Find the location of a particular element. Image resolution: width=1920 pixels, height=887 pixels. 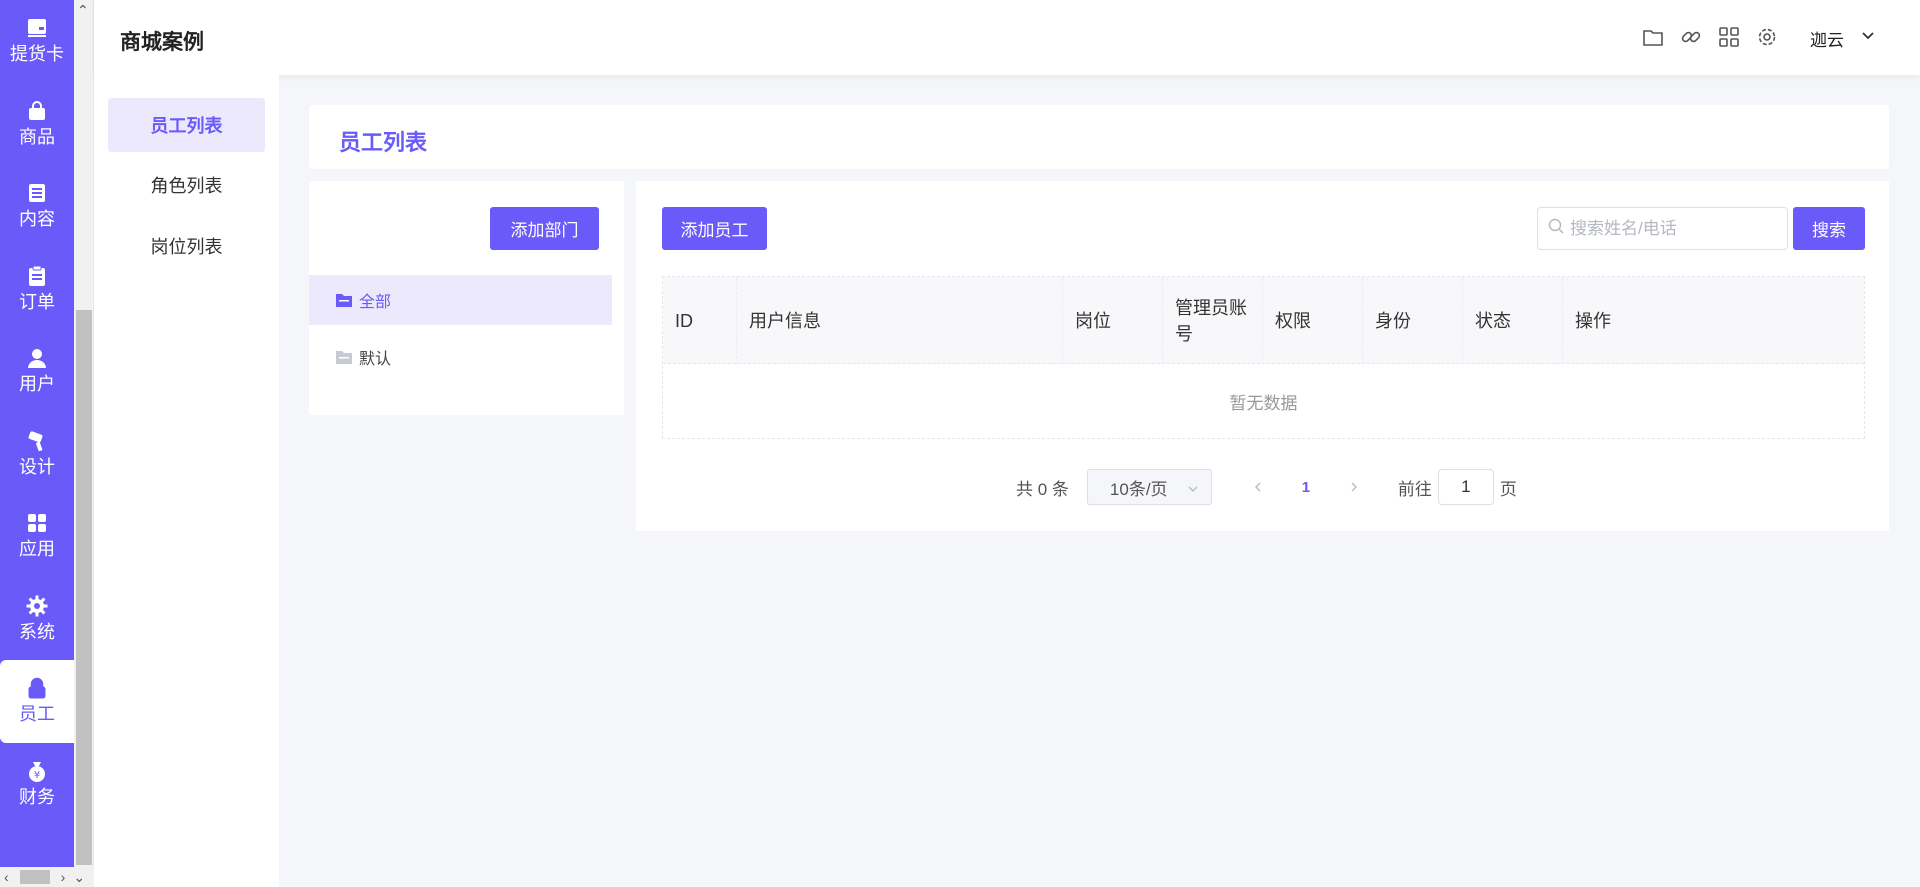

column-header-user-info: 用户信息 is located at coordinates (900, 320).